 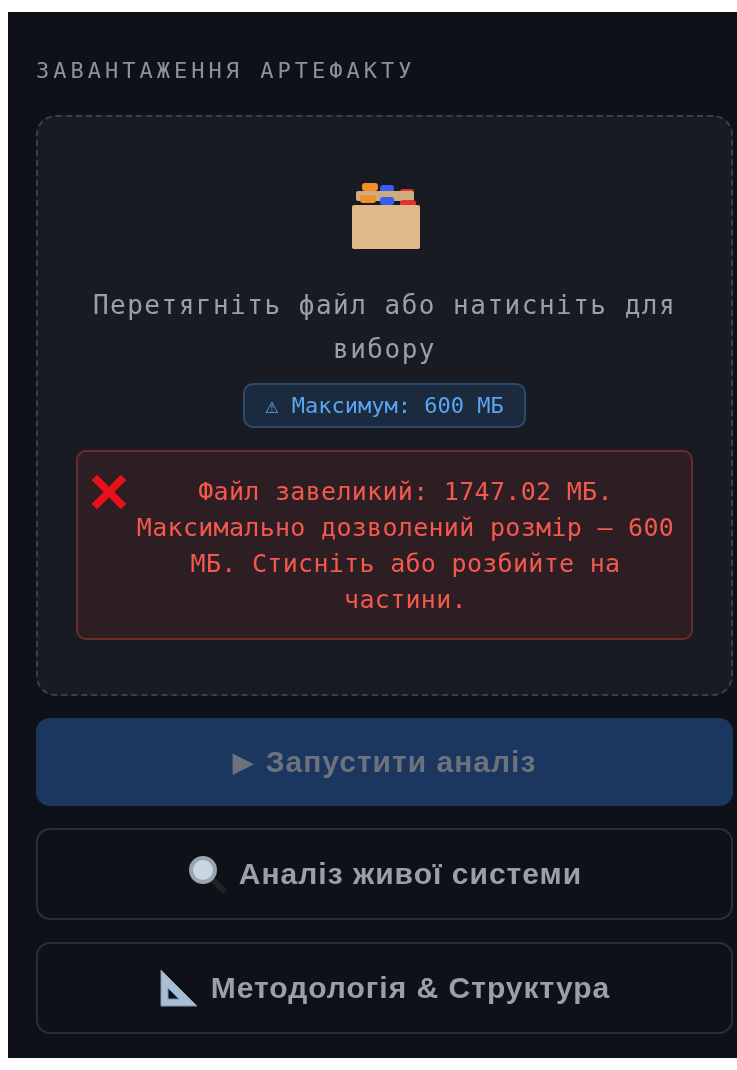 I want to click on error-text: Файл завеликий: 1747.02 МБ. Максимально дозволений розмір — 600 МБ. Стисніть або розбийте на частини., so click(x=405, y=546).